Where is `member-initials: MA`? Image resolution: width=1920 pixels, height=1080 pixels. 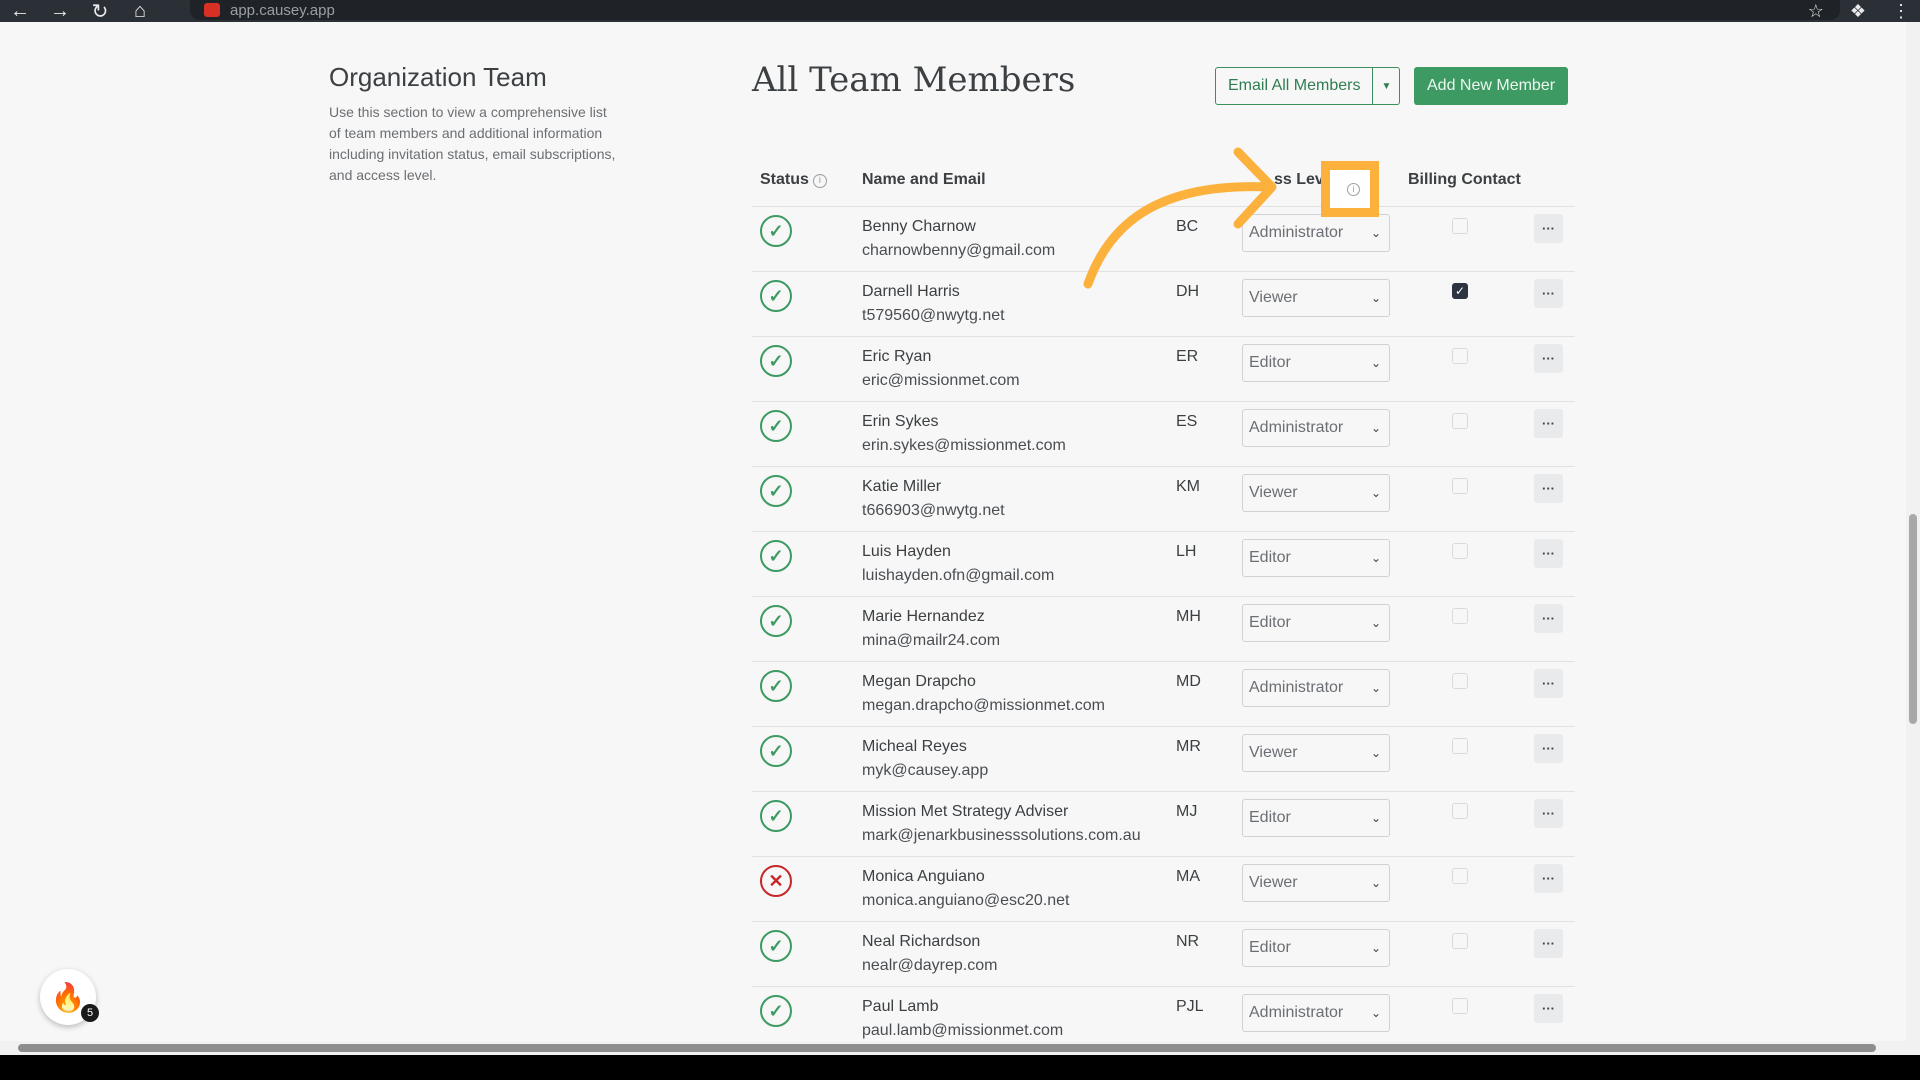
member-initials: MA is located at coordinates (1188, 876).